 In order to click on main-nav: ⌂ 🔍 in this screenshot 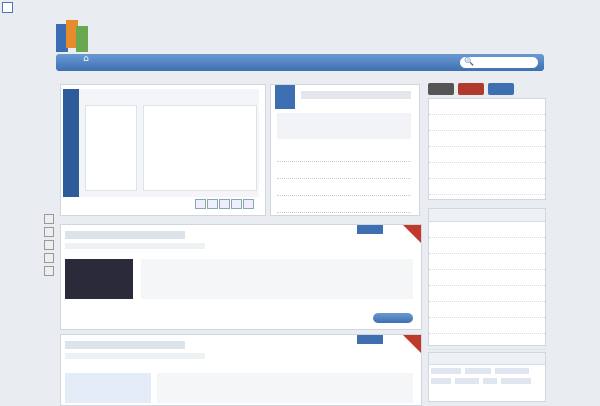, I will do `click(300, 62)`.